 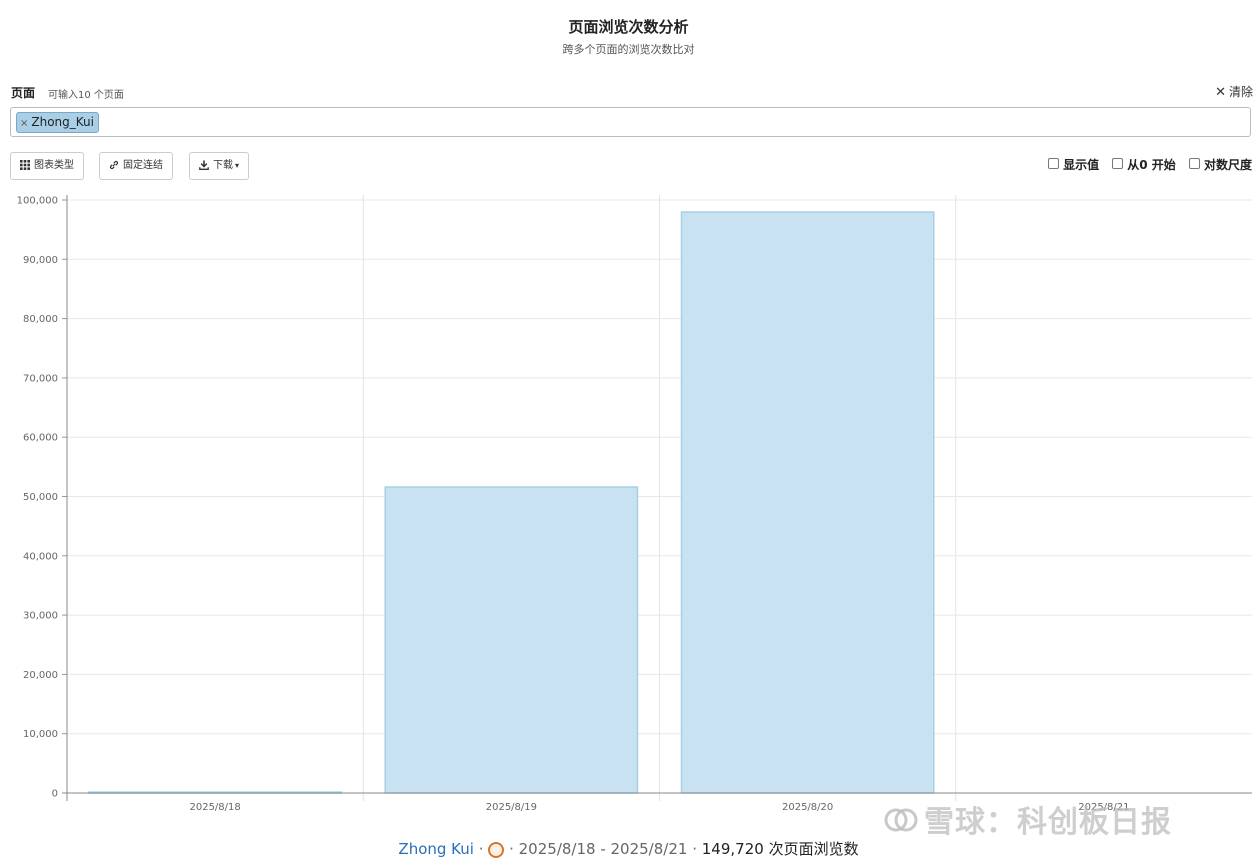 What do you see at coordinates (603, 849) in the screenshot?
I see `footer-date-range: 2025/8/18 - 2025/8/21` at bounding box center [603, 849].